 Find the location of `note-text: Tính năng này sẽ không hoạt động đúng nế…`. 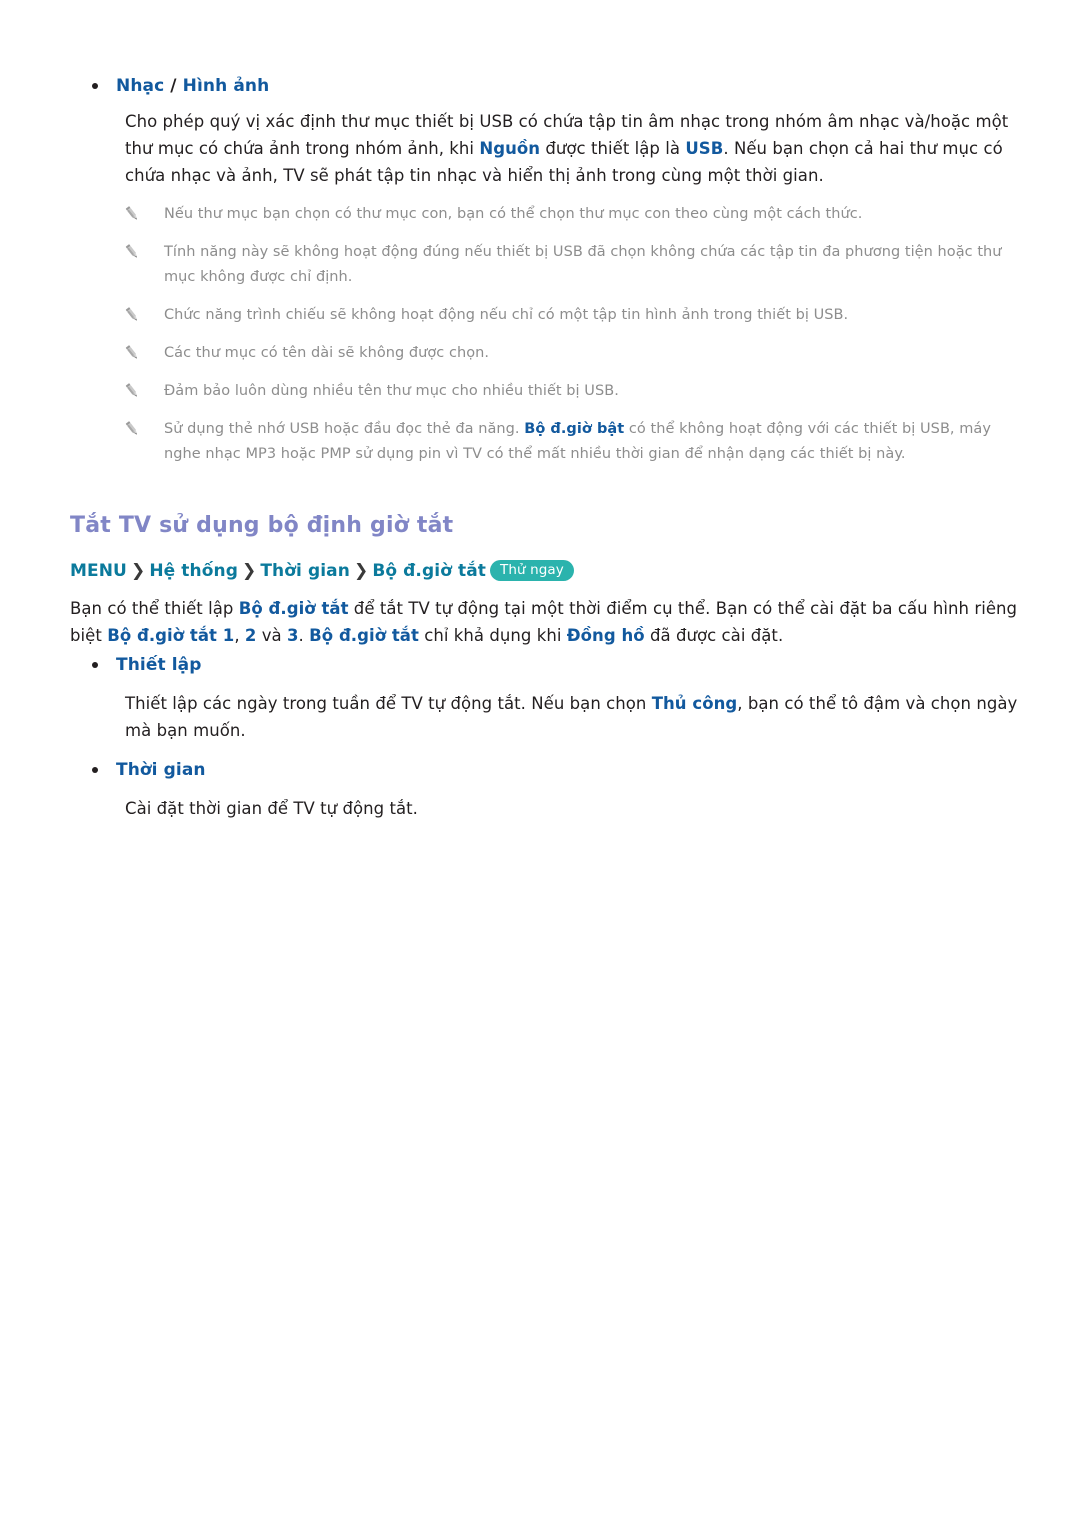

note-text: Tính năng này sẽ không hoạt động đúng nế… is located at coordinates (583, 264).